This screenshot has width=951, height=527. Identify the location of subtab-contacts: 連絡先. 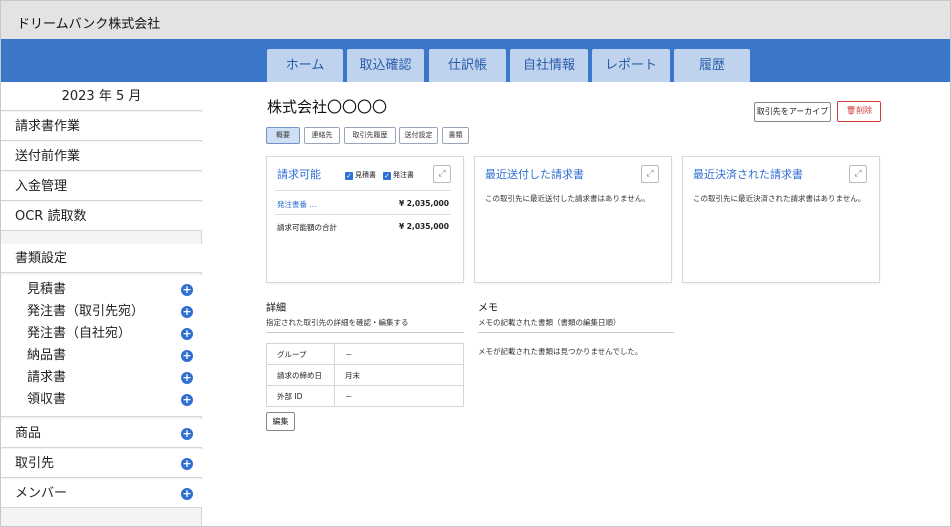
(322, 135).